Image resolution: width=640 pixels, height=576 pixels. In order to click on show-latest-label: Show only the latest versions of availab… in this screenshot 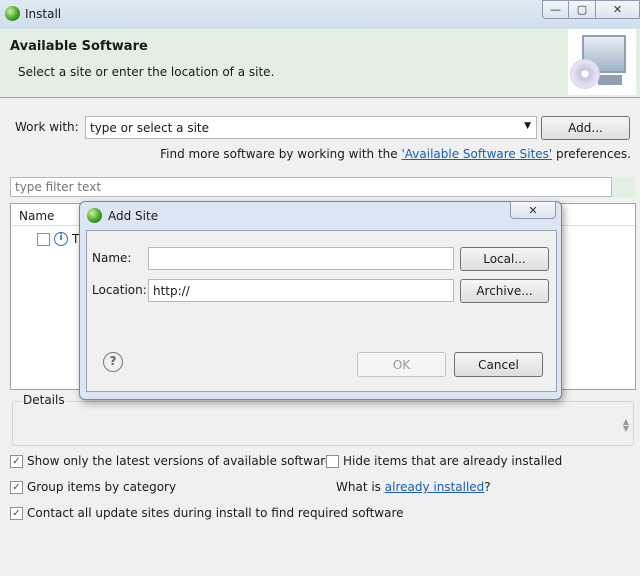, I will do `click(180, 461)`.